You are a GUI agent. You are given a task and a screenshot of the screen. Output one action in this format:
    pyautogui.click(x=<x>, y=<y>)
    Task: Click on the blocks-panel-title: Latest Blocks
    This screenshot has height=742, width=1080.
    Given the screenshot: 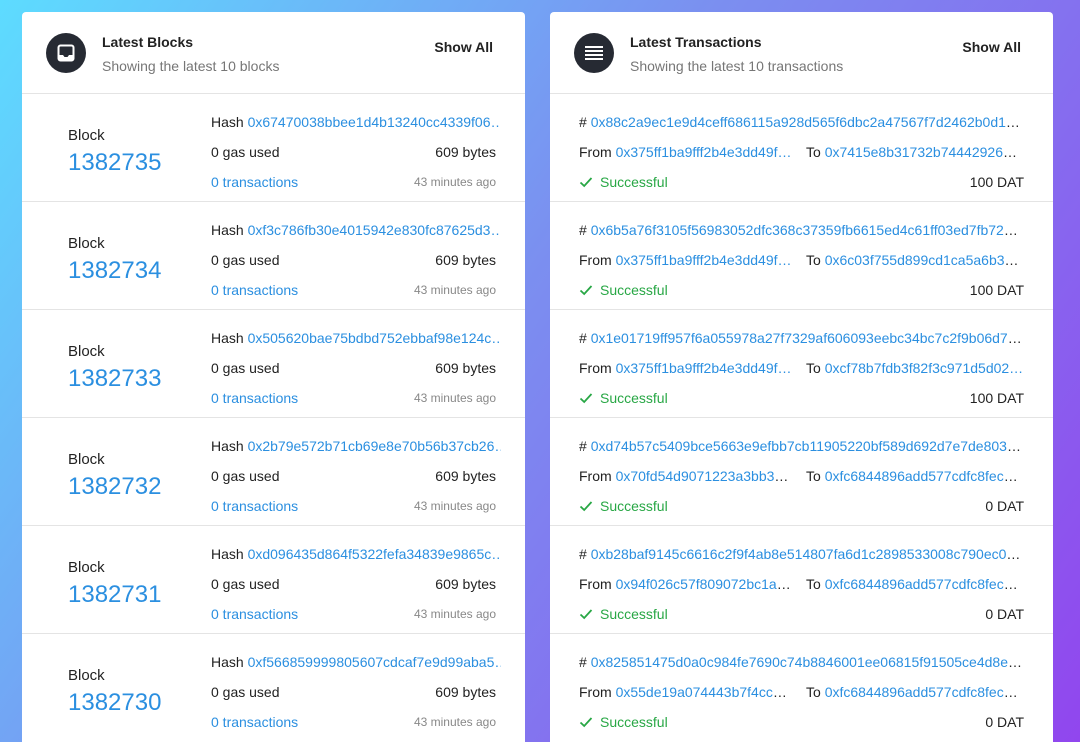 What is the action you would take?
    pyautogui.click(x=148, y=42)
    